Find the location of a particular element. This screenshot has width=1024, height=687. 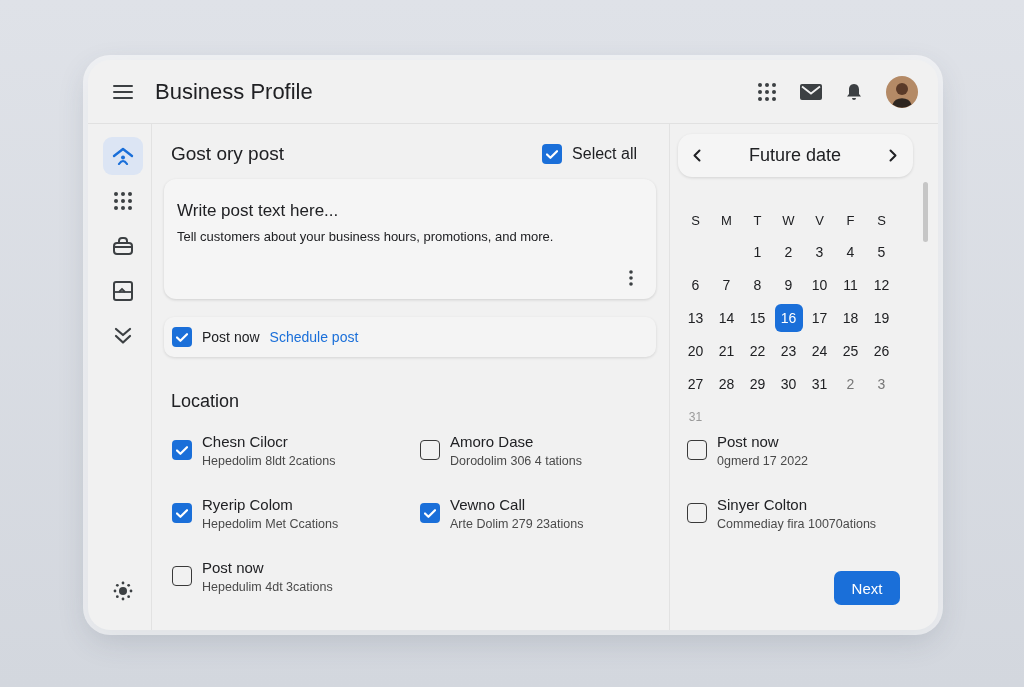

calendar-day: 28 is located at coordinates (726, 383).